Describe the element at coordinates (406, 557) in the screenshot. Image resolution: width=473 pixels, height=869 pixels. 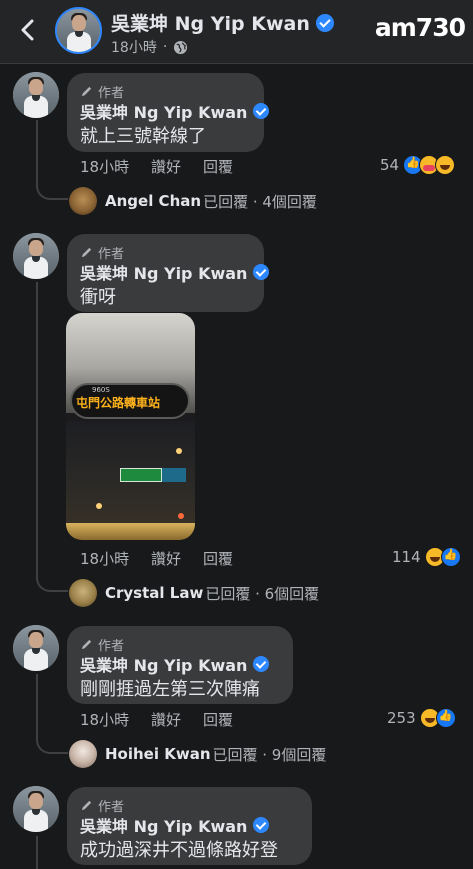
I see `reaction-count: 114` at that location.